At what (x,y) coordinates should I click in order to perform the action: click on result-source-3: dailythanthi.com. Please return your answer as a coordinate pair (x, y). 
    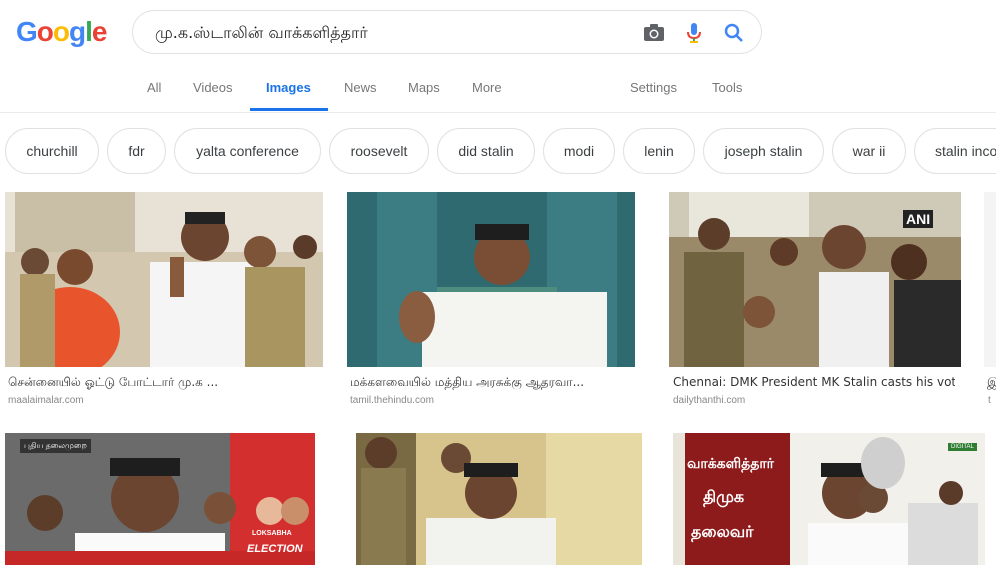
    Looking at the image, I should click on (709, 400).